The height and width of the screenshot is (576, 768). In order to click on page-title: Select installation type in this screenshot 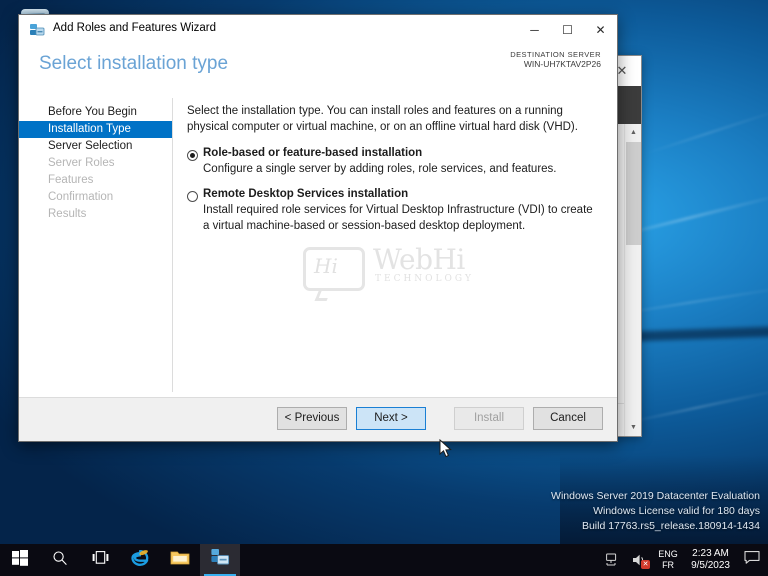, I will do `click(134, 63)`.